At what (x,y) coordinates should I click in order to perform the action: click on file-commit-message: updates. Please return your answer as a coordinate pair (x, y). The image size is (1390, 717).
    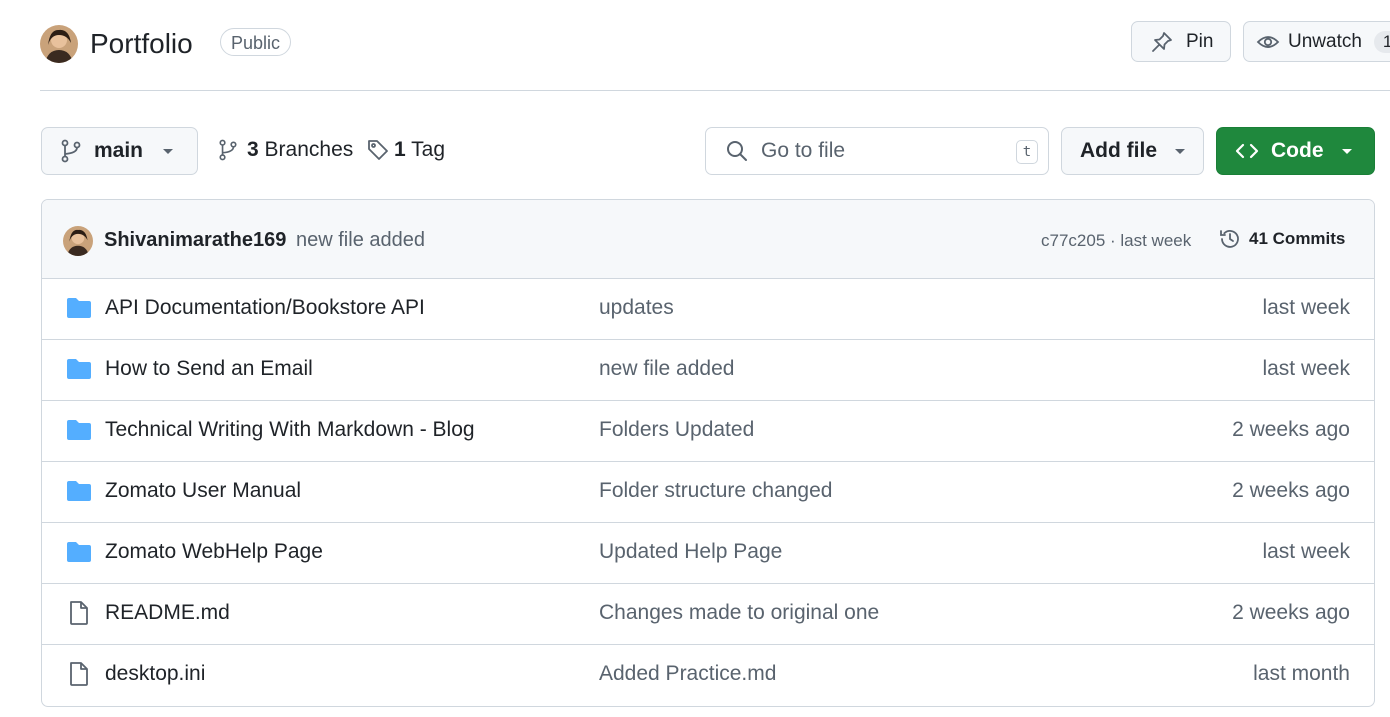
    Looking at the image, I should click on (636, 308).